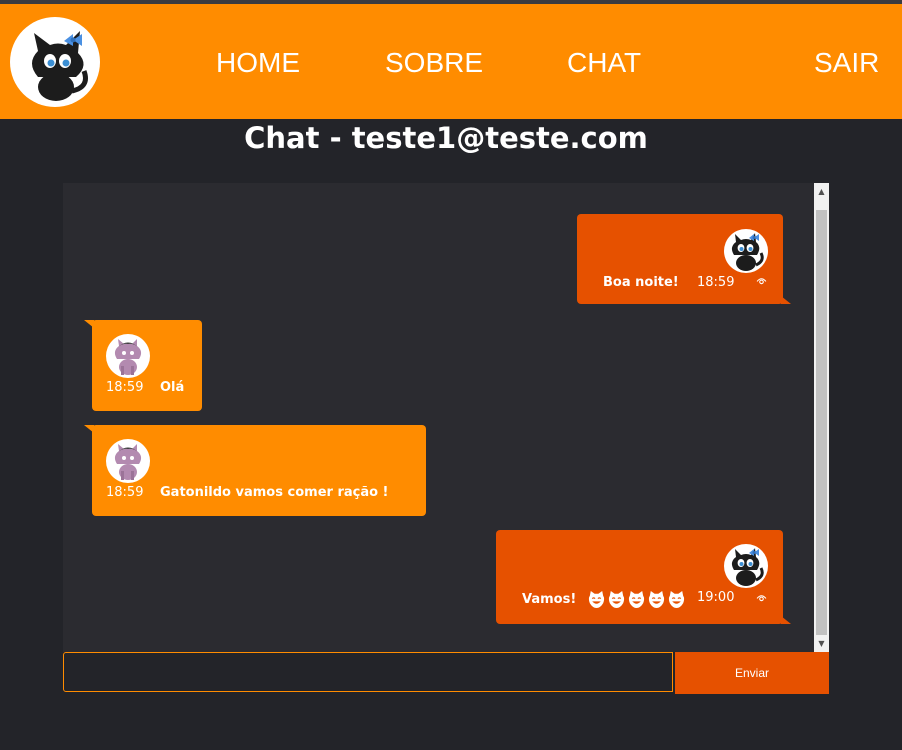 The image size is (902, 750). I want to click on scrollbar-thumb, so click(821, 422).